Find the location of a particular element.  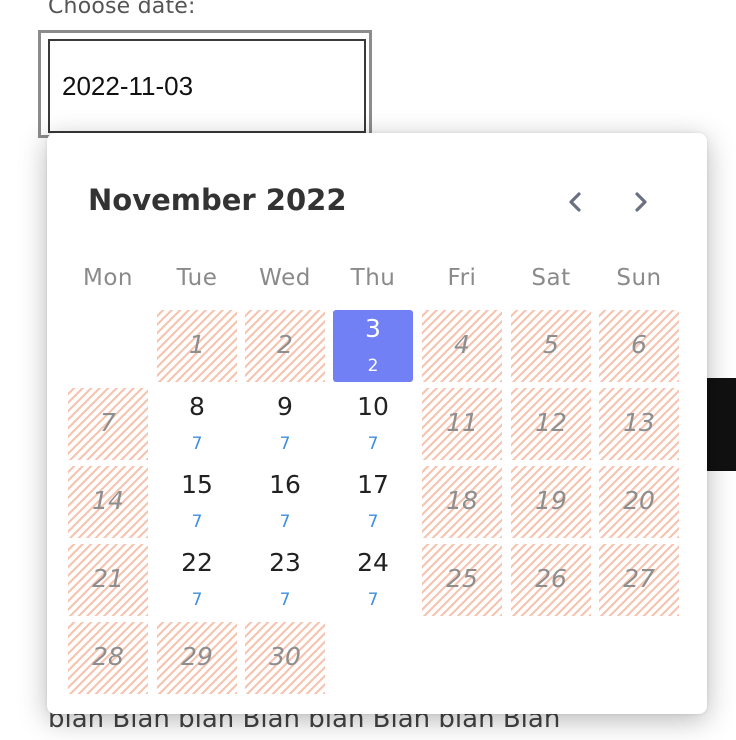

day-22: 22 7 is located at coordinates (197, 580).